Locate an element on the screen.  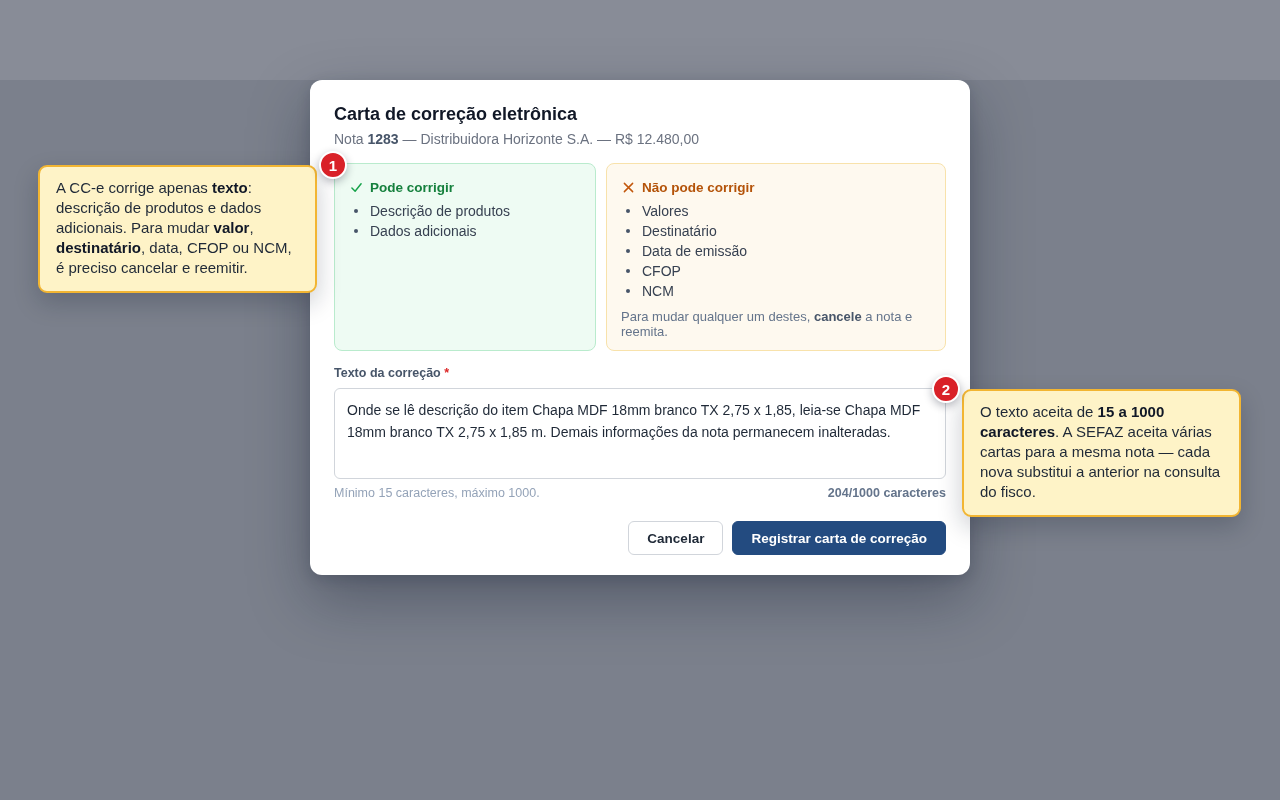
list-item: Descrição de produtos is located at coordinates (440, 211).